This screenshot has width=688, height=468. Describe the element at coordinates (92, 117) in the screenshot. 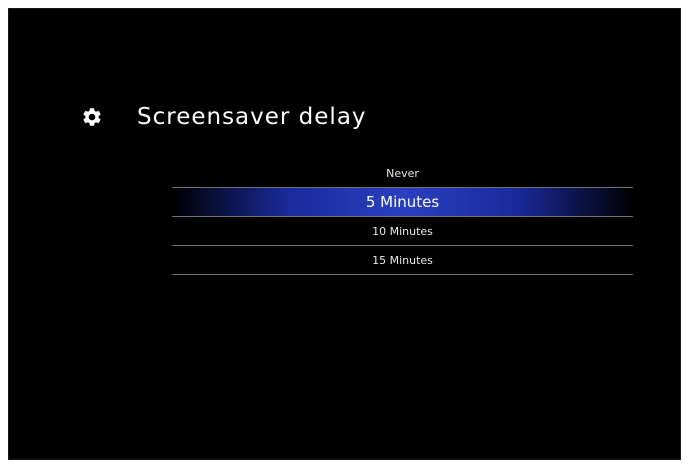

I see `gear-icon` at that location.